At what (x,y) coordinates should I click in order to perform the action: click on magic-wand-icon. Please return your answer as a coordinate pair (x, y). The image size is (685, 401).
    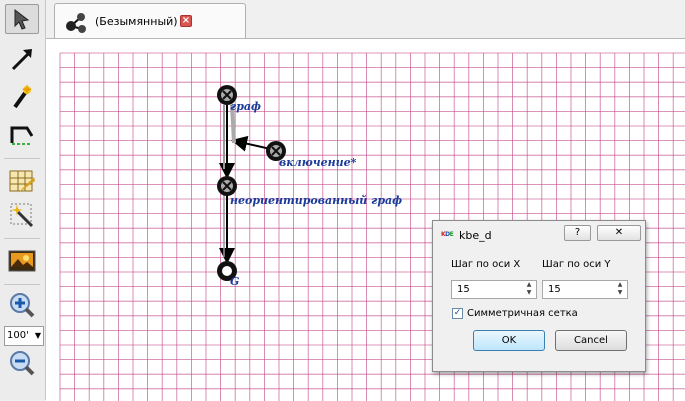
    Looking at the image, I should click on (22, 96).